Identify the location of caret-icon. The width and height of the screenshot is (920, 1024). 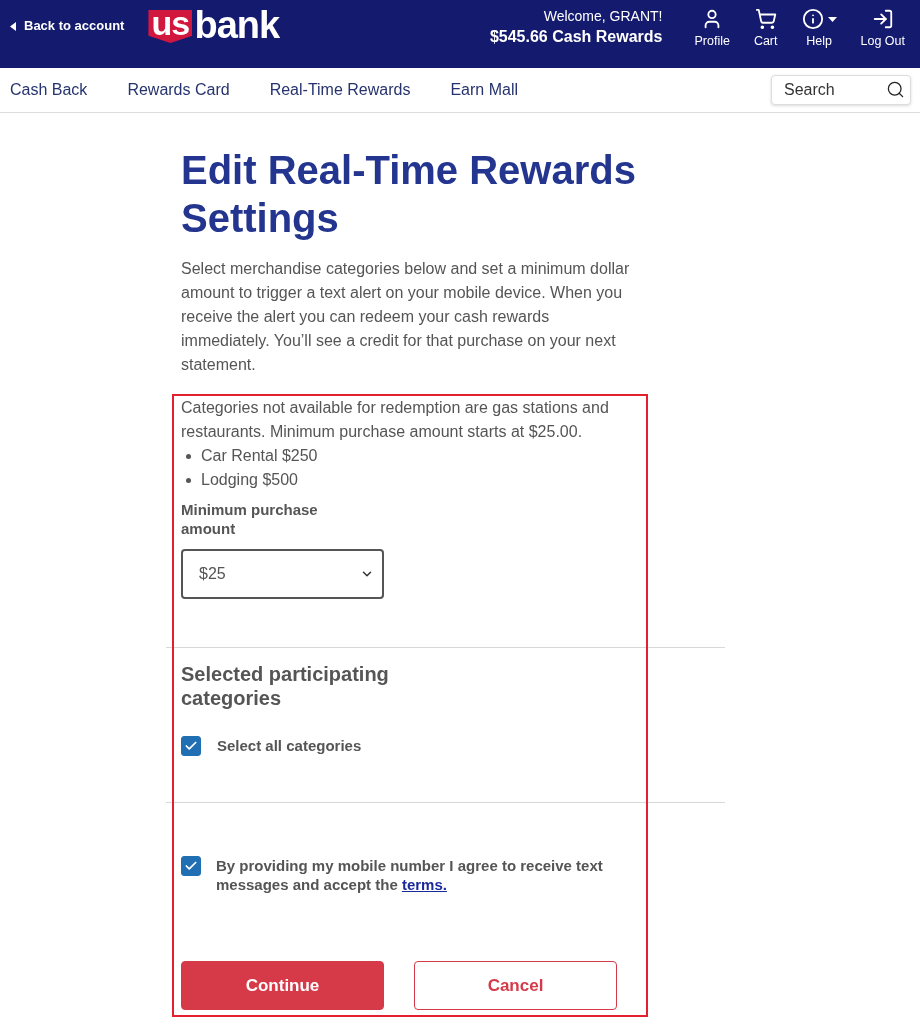
(13, 26).